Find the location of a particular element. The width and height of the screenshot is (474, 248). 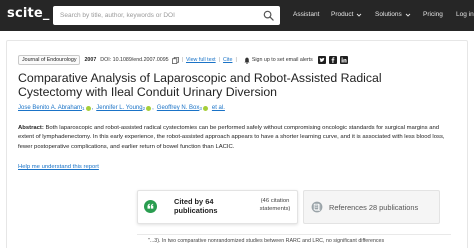

references-label: References 28 publications is located at coordinates (374, 207).